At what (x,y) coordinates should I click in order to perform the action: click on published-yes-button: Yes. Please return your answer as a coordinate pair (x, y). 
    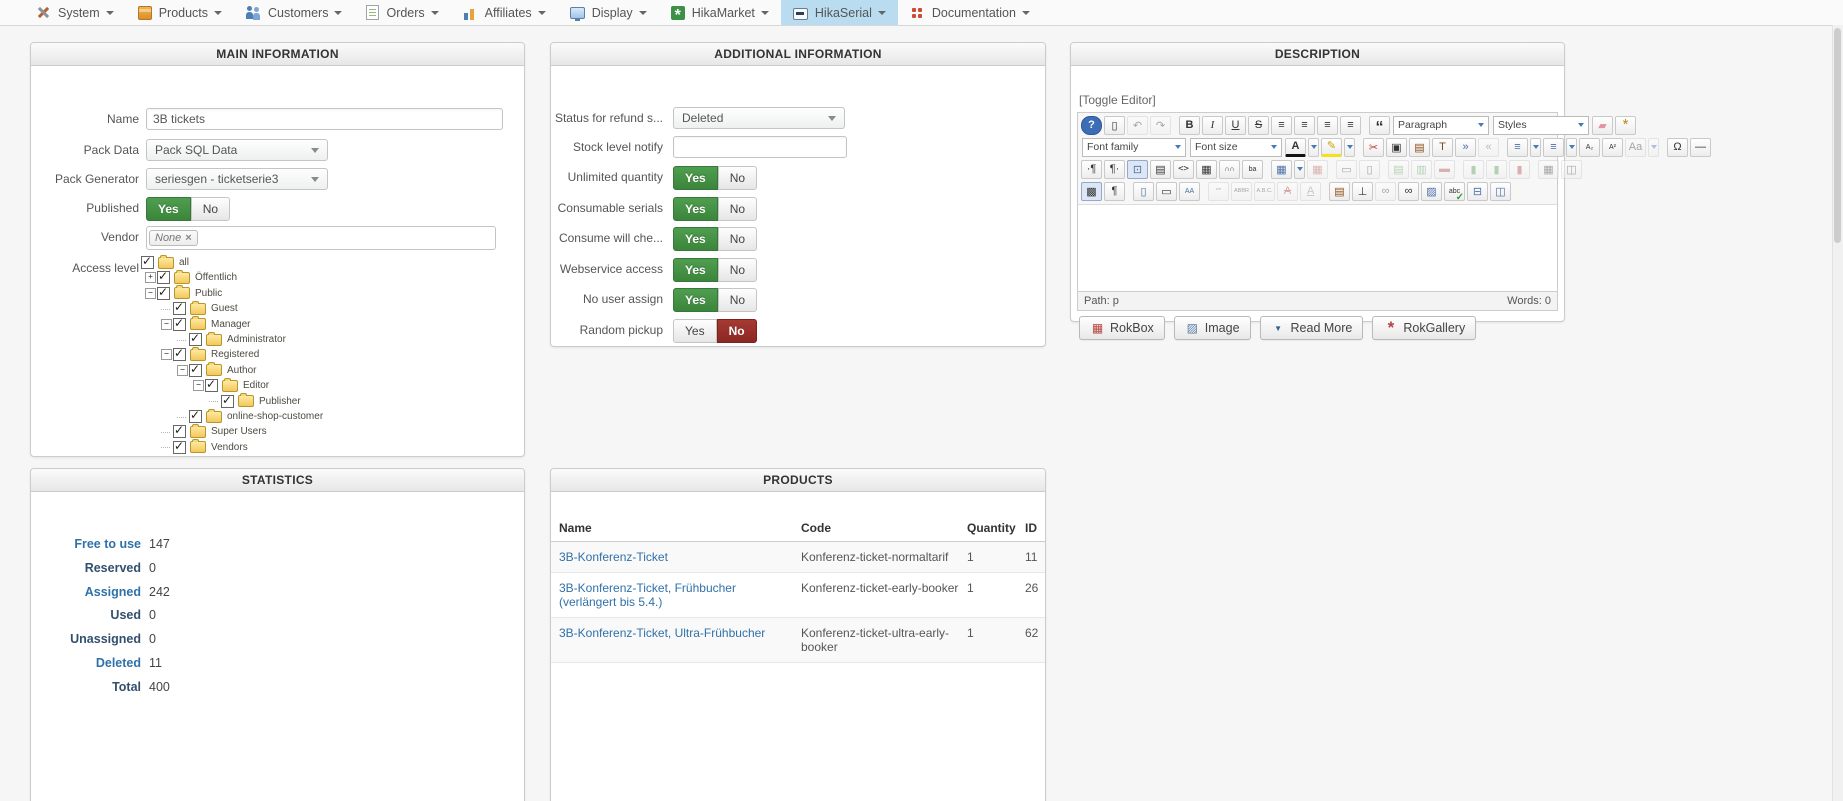
    Looking at the image, I should click on (168, 209).